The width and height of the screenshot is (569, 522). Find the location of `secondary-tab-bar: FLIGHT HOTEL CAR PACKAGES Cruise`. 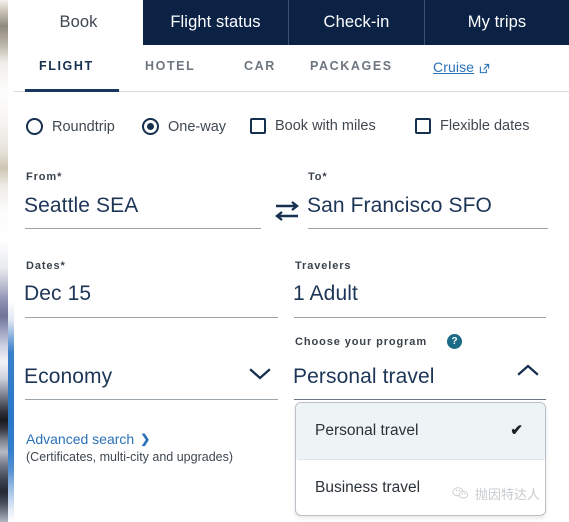

secondary-tab-bar: FLIGHT HOTEL CAR PACKAGES Cruise is located at coordinates (291, 69).